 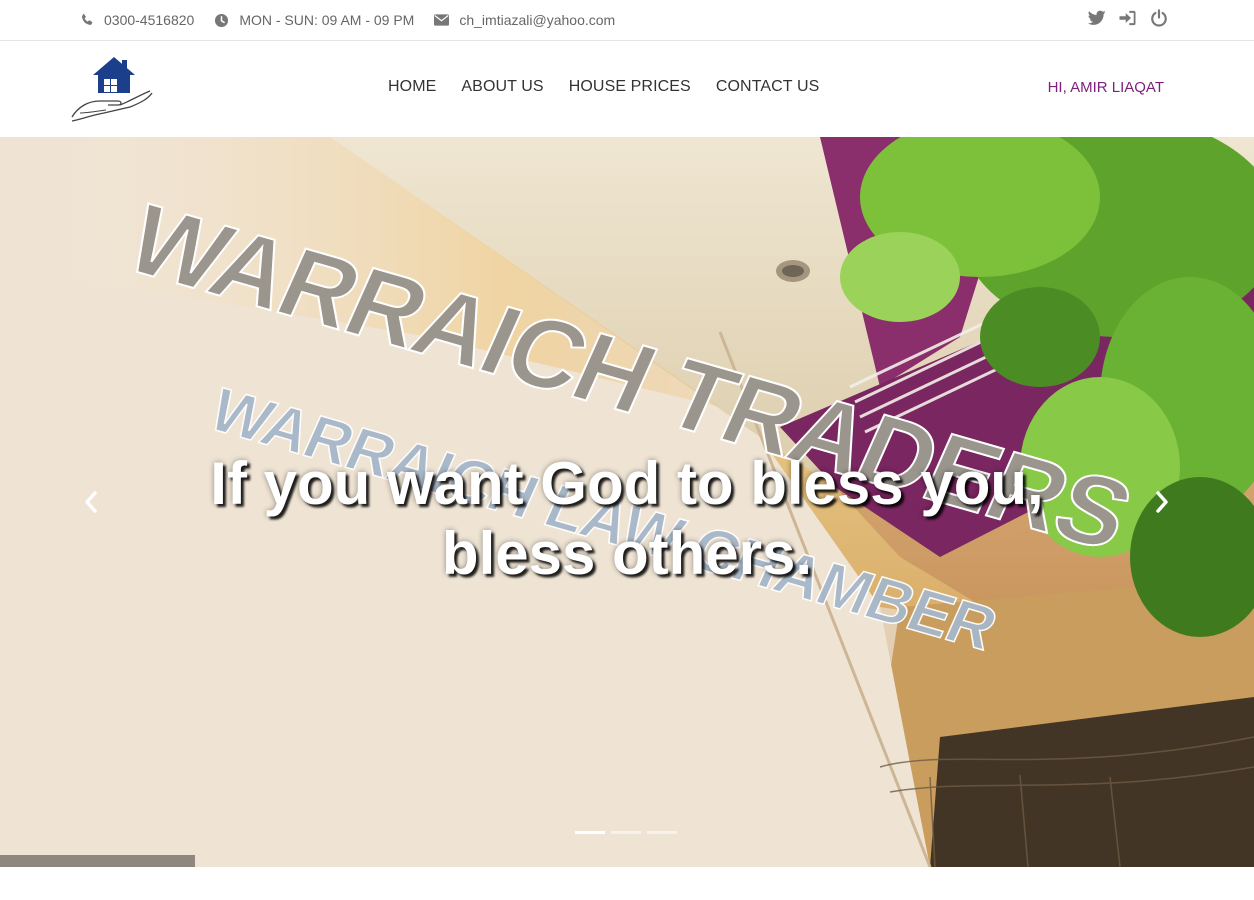 What do you see at coordinates (502, 87) in the screenshot?
I see `nav-about-us: ABOUT US` at bounding box center [502, 87].